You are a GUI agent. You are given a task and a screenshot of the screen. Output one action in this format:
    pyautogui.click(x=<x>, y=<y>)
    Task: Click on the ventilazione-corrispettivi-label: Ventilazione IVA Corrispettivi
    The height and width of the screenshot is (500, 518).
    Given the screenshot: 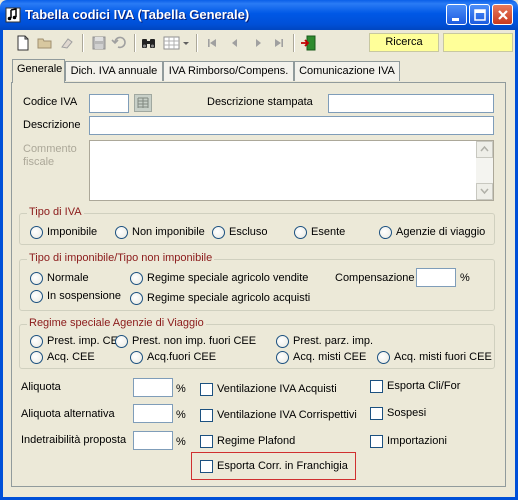 What is the action you would take?
    pyautogui.click(x=287, y=415)
    